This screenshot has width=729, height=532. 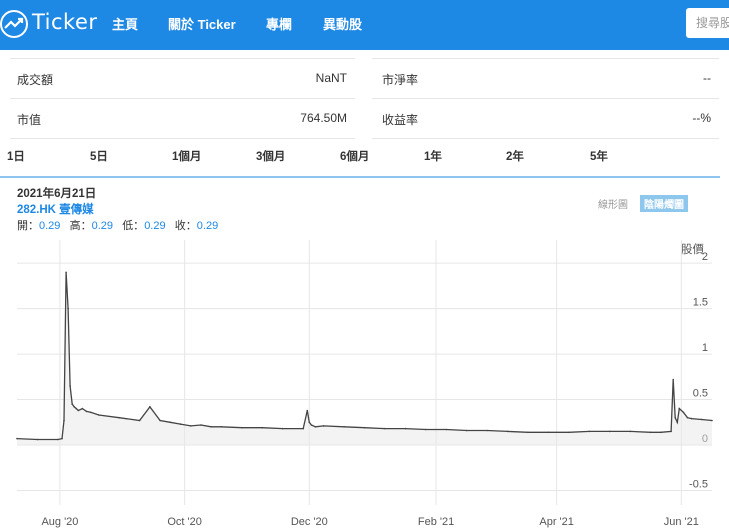 I want to click on nav-about-ticker: 關於 Ticker, so click(x=202, y=23).